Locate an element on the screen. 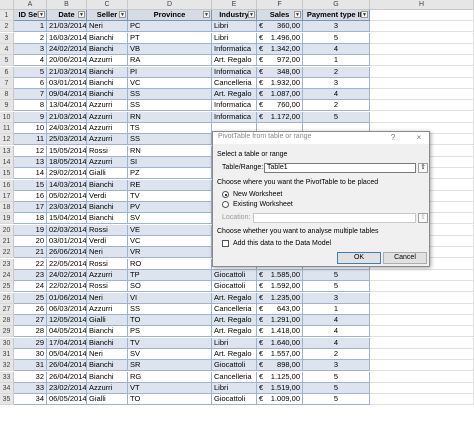 Image resolution: width=474 pixels, height=432 pixels. table-cell: €348,00 is located at coordinates (280, 72).